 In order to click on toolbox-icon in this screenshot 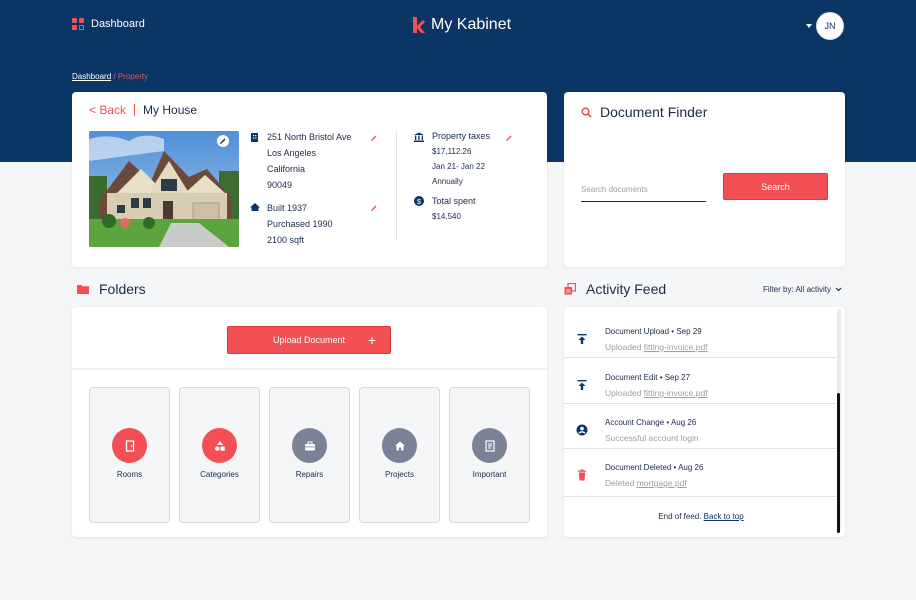, I will do `click(309, 445)`.